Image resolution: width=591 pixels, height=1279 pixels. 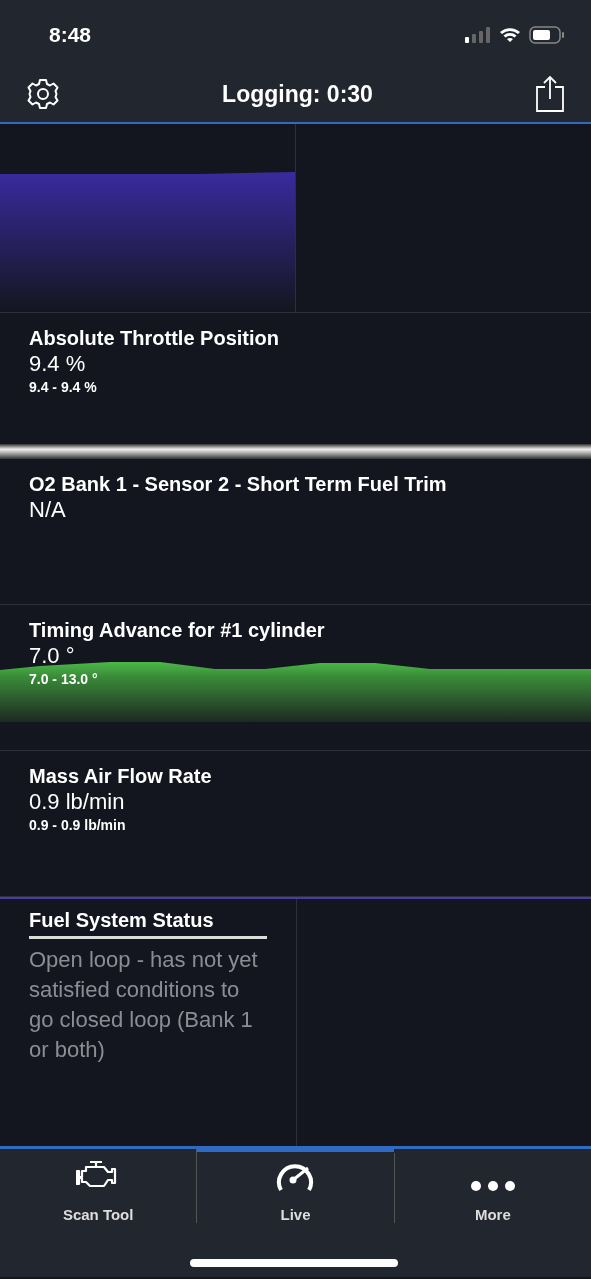 What do you see at coordinates (47, 510) in the screenshot?
I see `gauge-value: N/A` at bounding box center [47, 510].